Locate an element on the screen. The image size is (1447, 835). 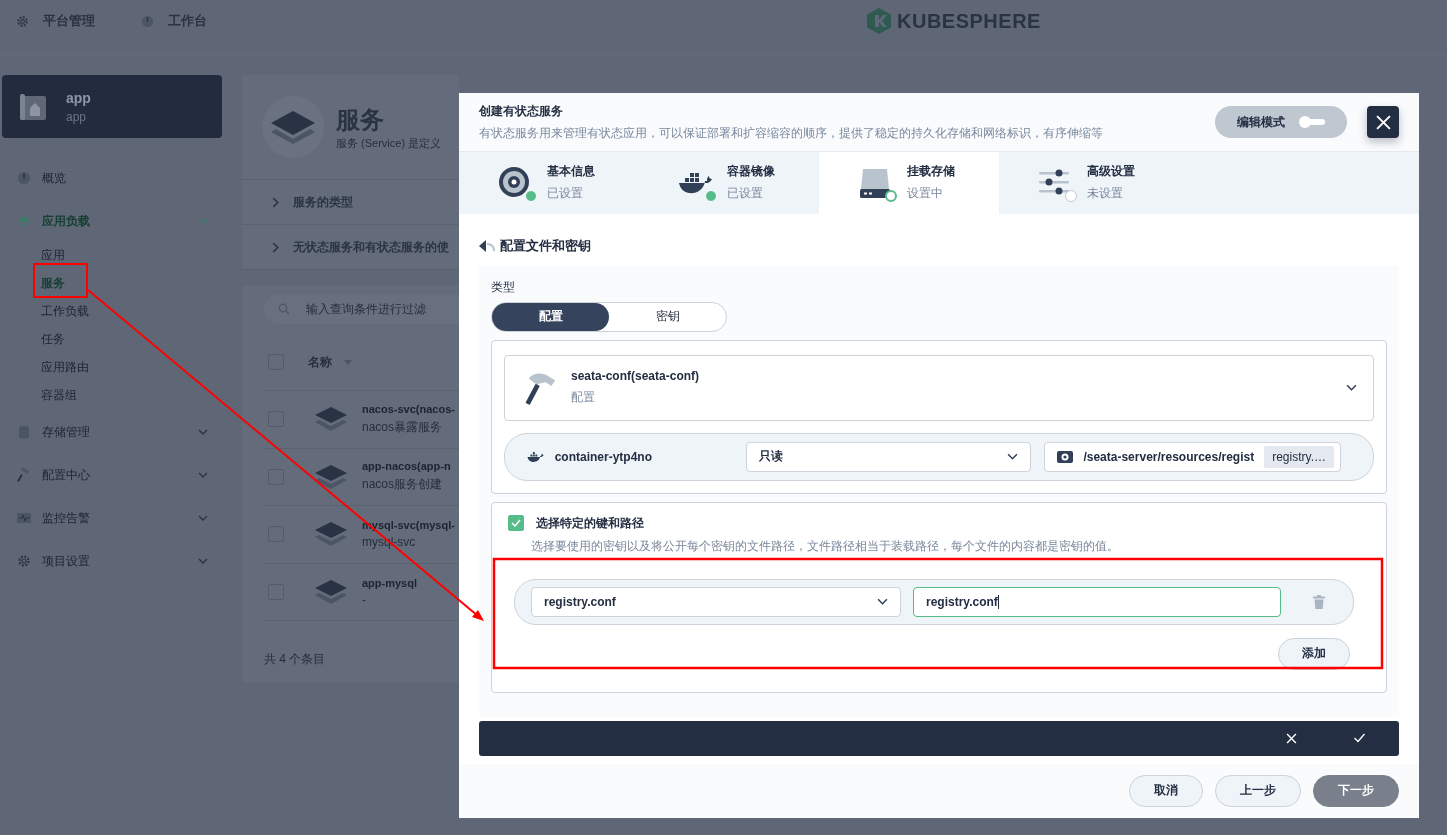
step-title: 挂载存储 is located at coordinates (931, 172).